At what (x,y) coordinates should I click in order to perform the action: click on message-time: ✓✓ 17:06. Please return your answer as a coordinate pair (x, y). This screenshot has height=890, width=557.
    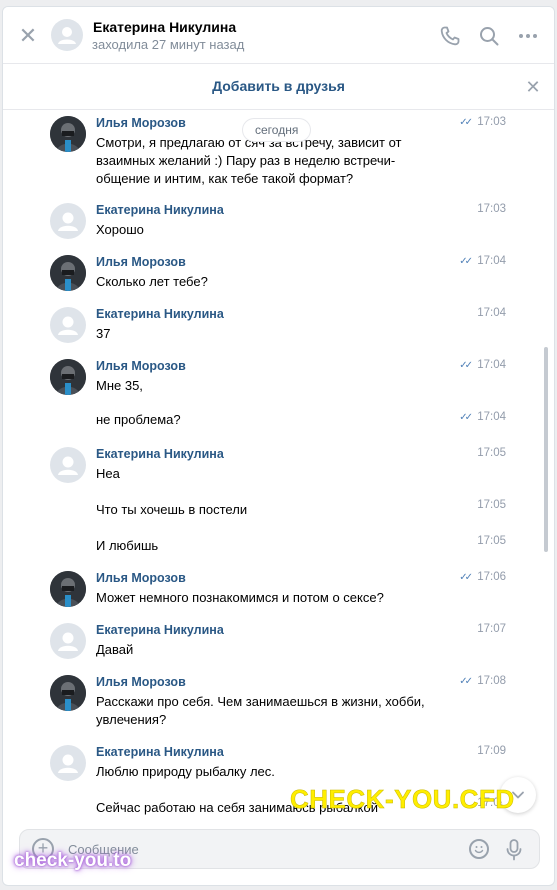
    Looking at the image, I should click on (482, 577).